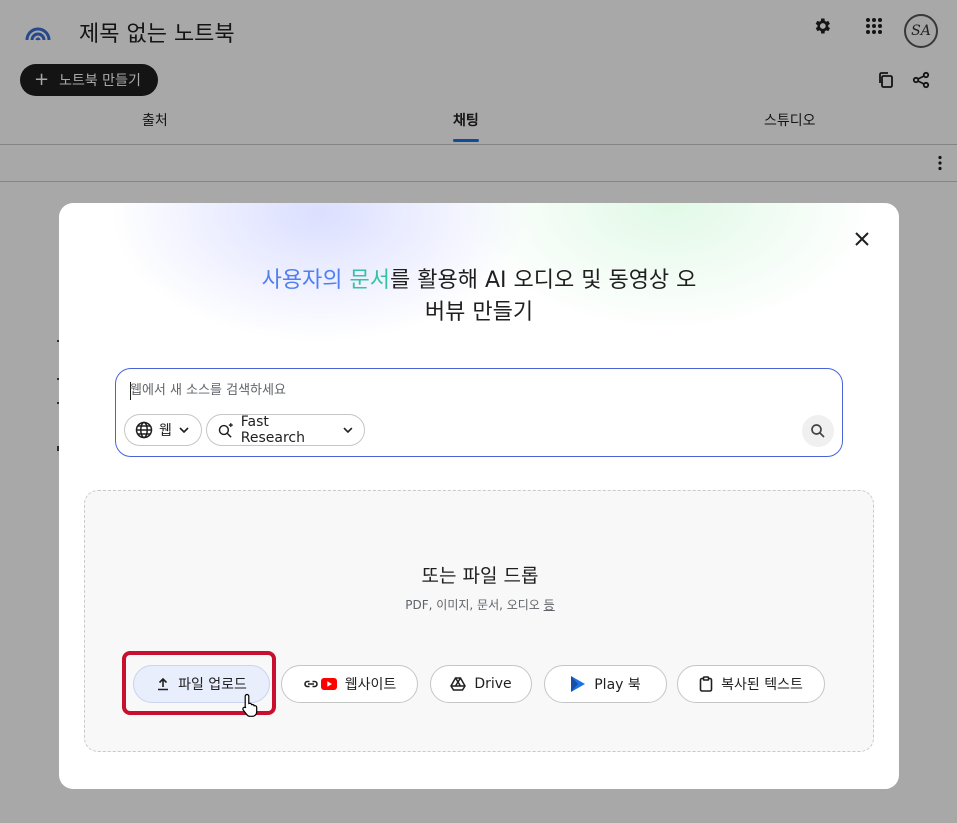 Image resolution: width=957 pixels, height=823 pixels. I want to click on website-source-label: 웹사이트, so click(370, 685).